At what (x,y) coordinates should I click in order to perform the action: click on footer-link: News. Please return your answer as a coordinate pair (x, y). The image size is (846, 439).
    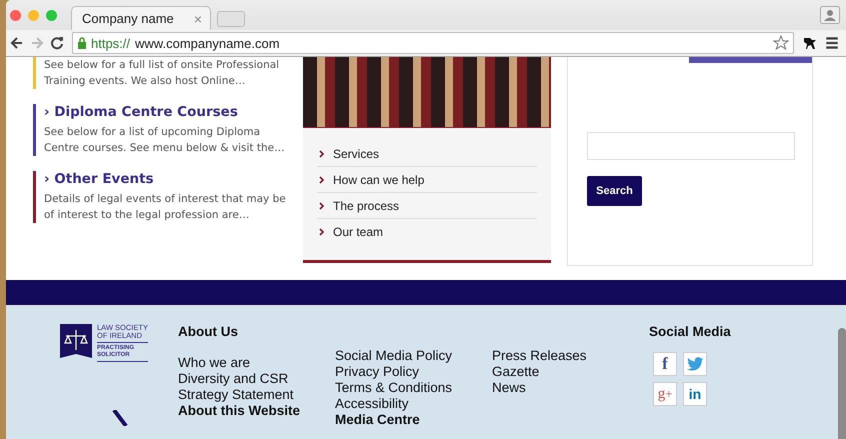
    Looking at the image, I should click on (509, 388).